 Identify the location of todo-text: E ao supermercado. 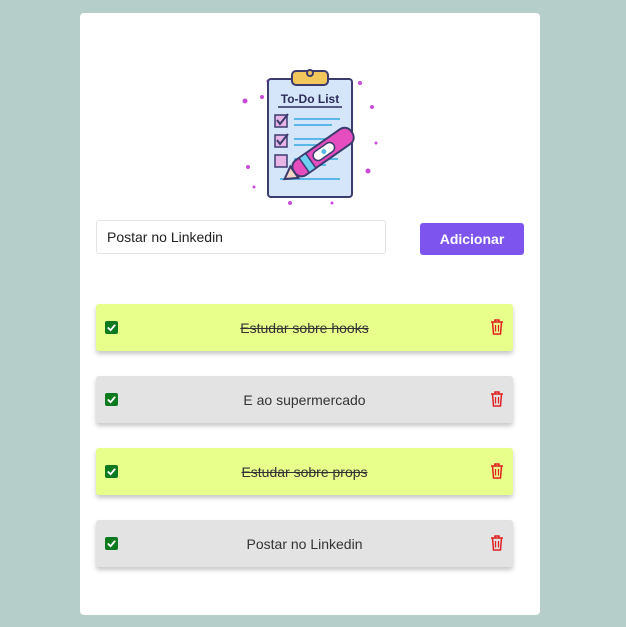
(304, 399).